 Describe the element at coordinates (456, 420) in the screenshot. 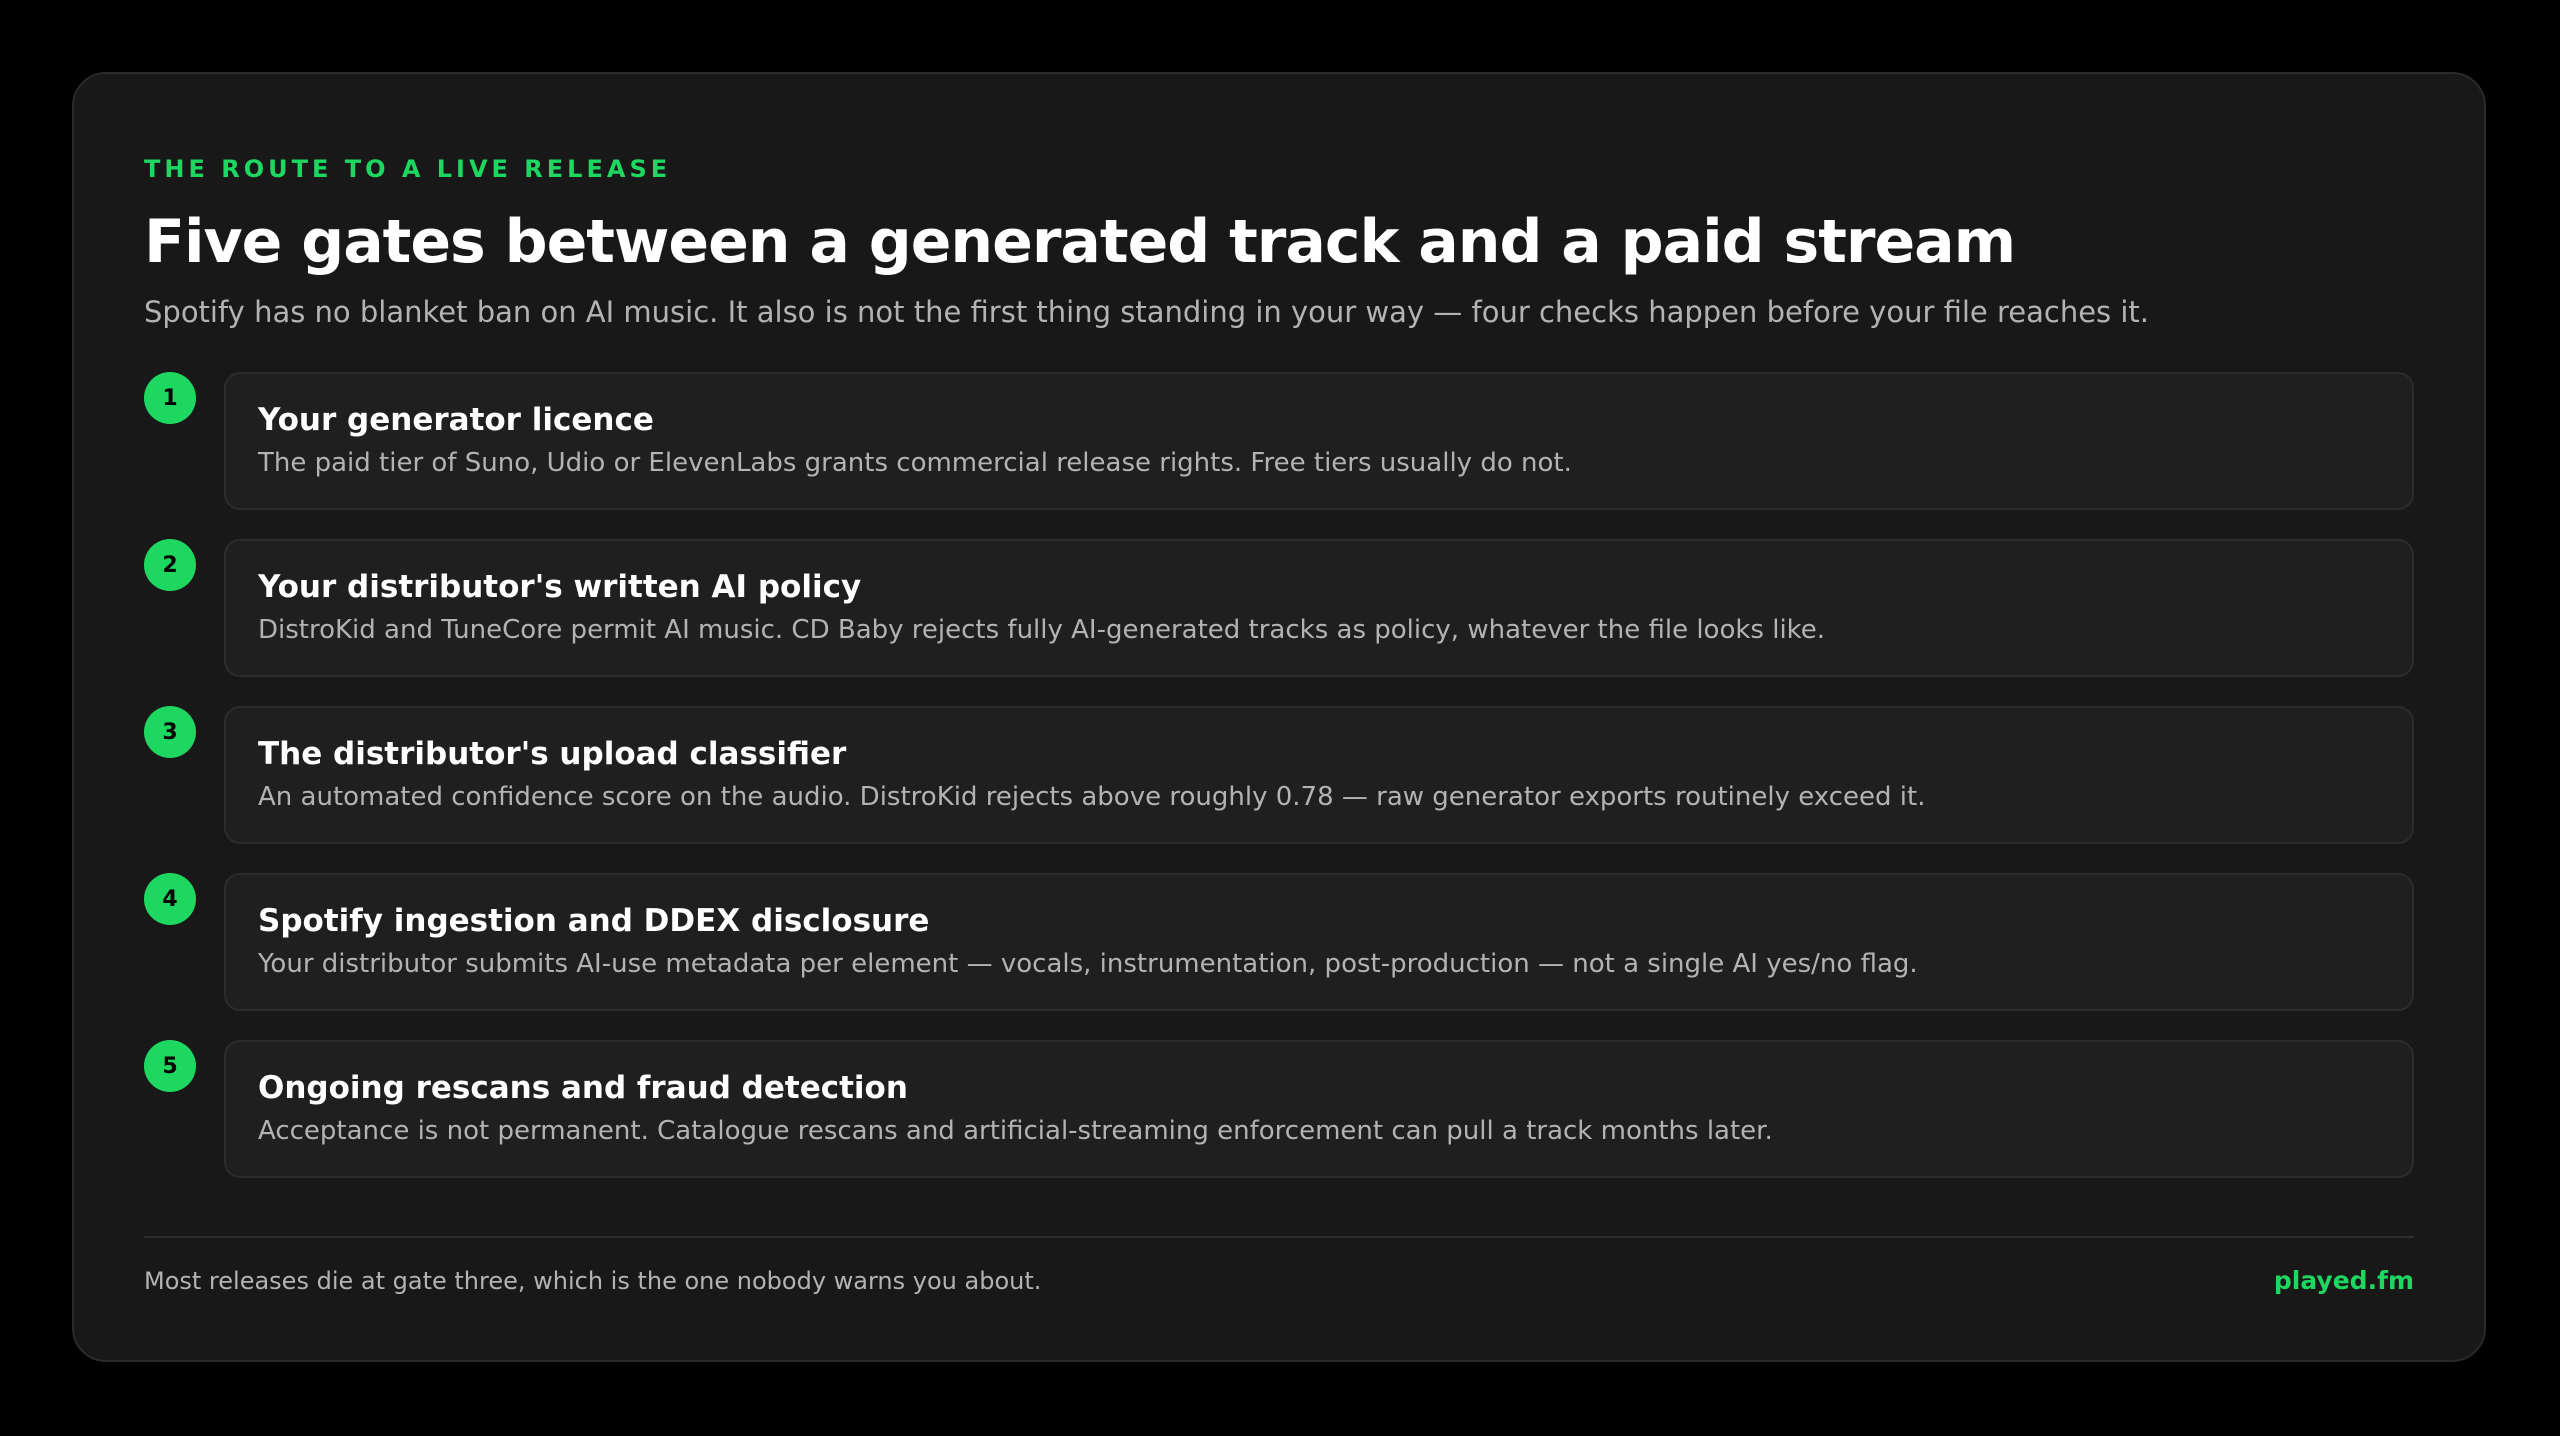

I see `step-title: Your generator licence` at that location.